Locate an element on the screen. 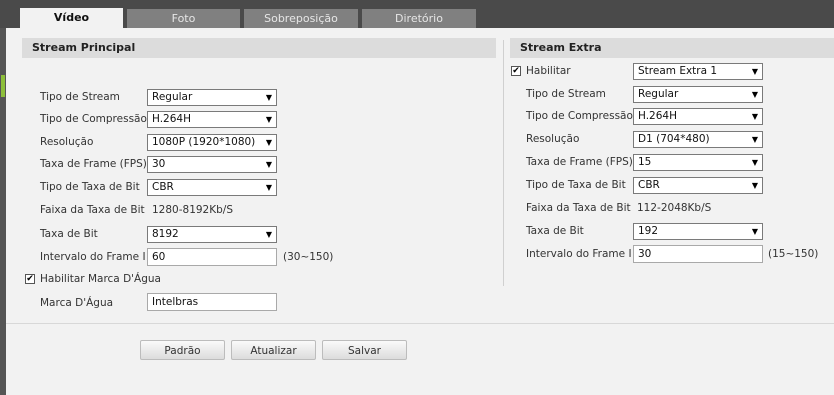 This screenshot has height=395, width=834. main-resolucao-label: Resolução is located at coordinates (67, 142).